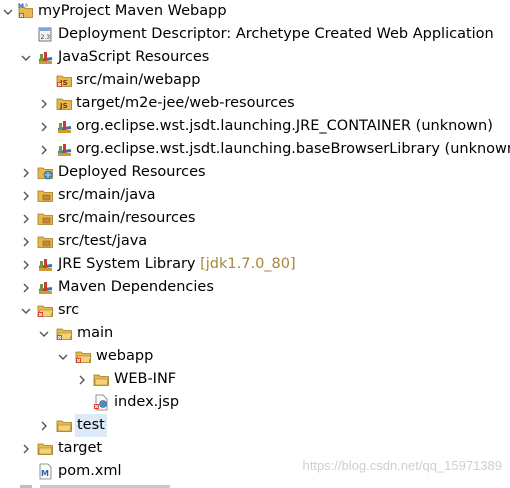 The image size is (510, 488). What do you see at coordinates (134, 57) in the screenshot?
I see `javascript-resources-label: JavaScript Resources` at bounding box center [134, 57].